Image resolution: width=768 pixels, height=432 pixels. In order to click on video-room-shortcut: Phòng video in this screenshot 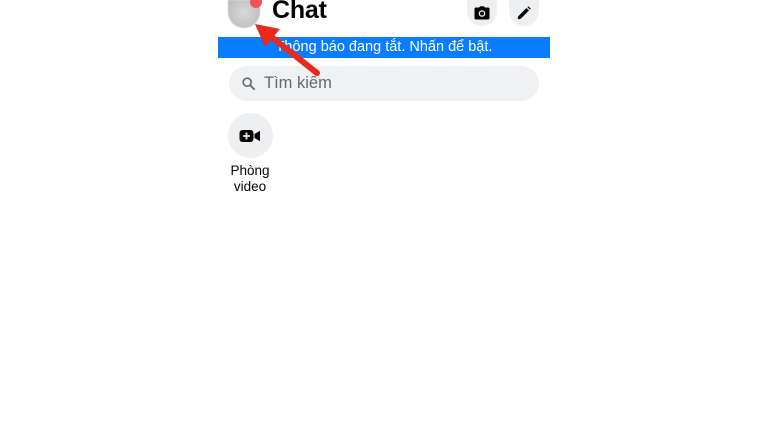, I will do `click(250, 154)`.